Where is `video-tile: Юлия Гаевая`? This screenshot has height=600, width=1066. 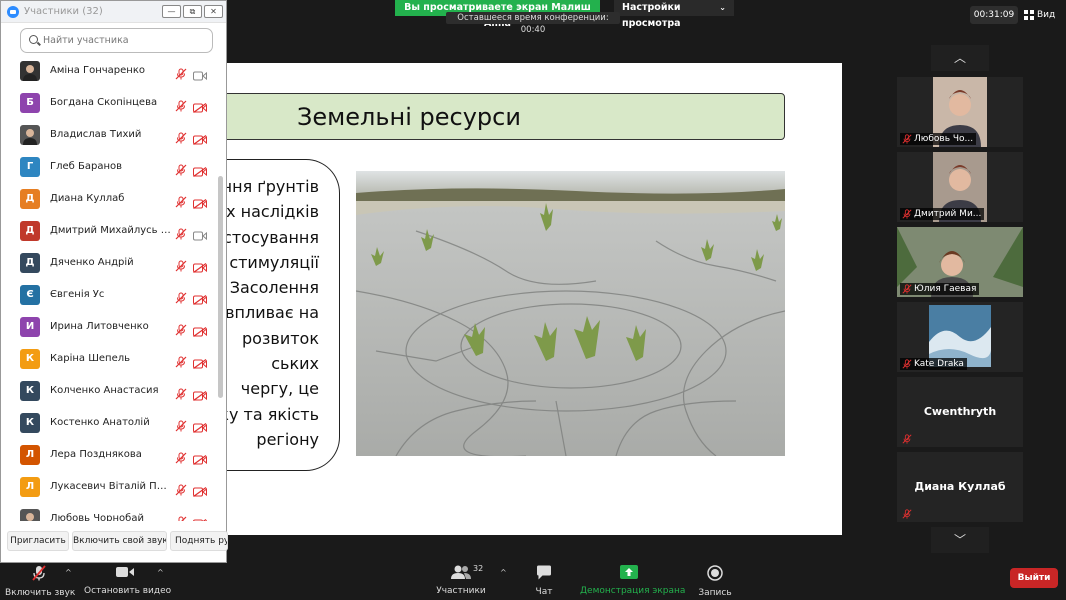
video-tile: Юлия Гаевая is located at coordinates (960, 262).